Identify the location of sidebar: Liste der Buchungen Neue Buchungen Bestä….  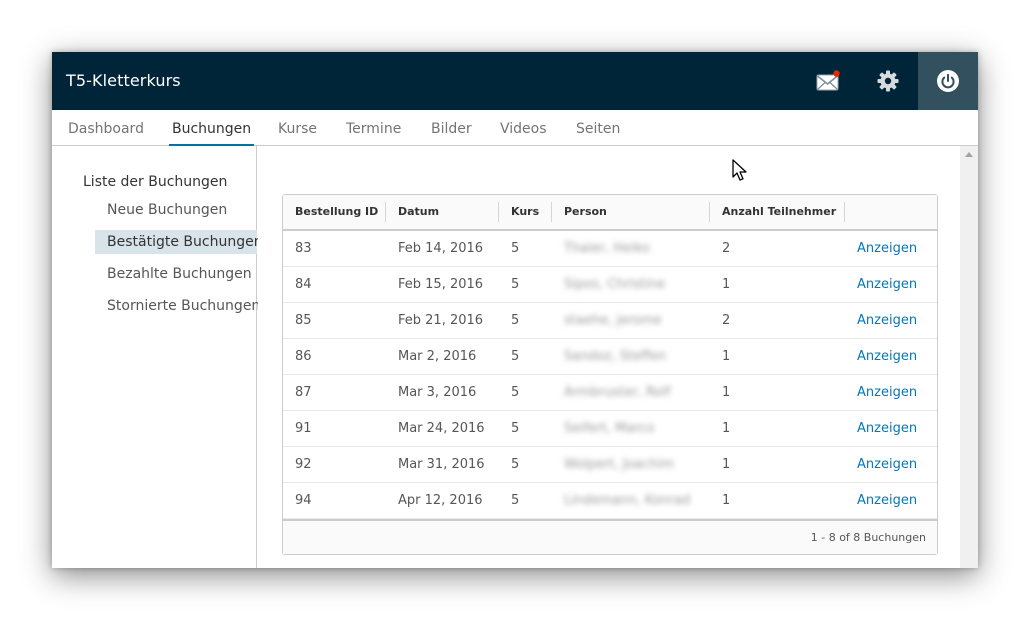
(157, 357).